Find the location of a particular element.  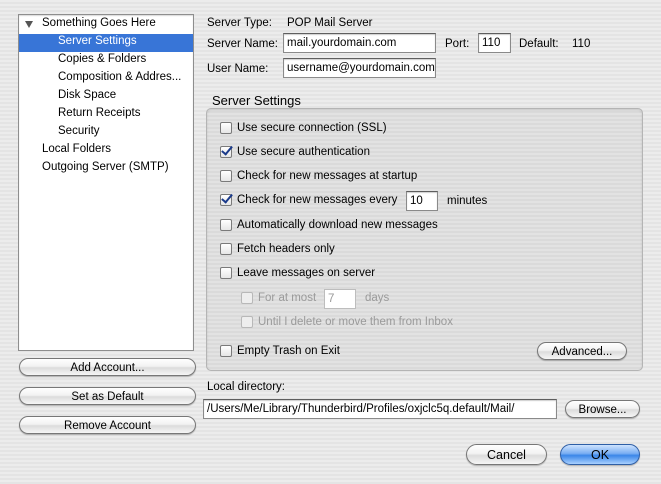

empty-trash-checkbox is located at coordinates (226, 351).